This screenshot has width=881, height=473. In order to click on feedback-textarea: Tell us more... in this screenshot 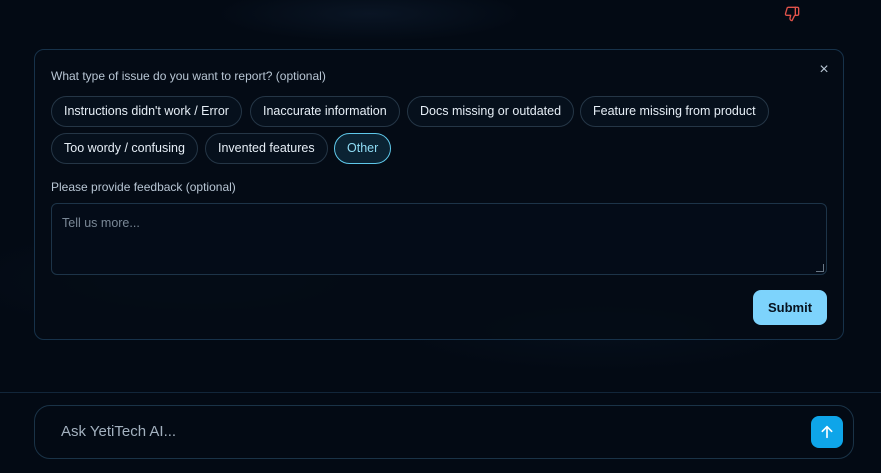, I will do `click(439, 239)`.